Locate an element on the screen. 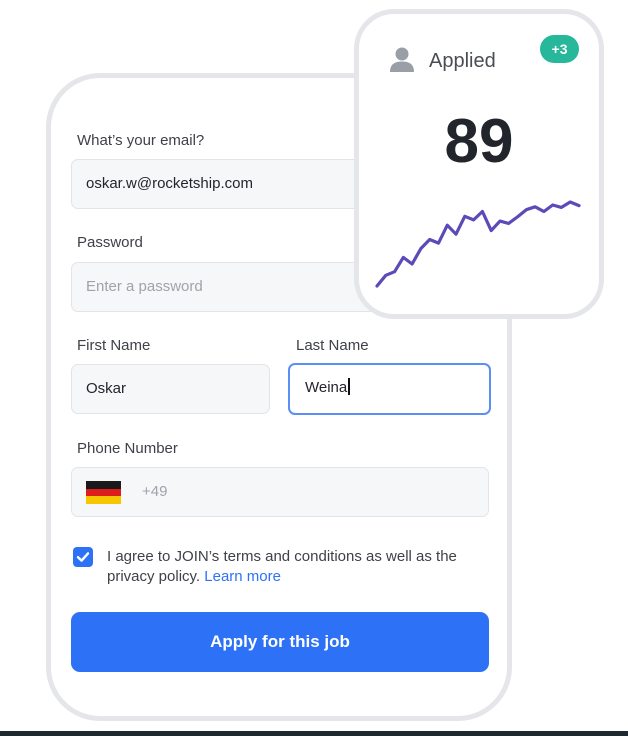 The image size is (628, 736). applied-sparkline is located at coordinates (478, 244).